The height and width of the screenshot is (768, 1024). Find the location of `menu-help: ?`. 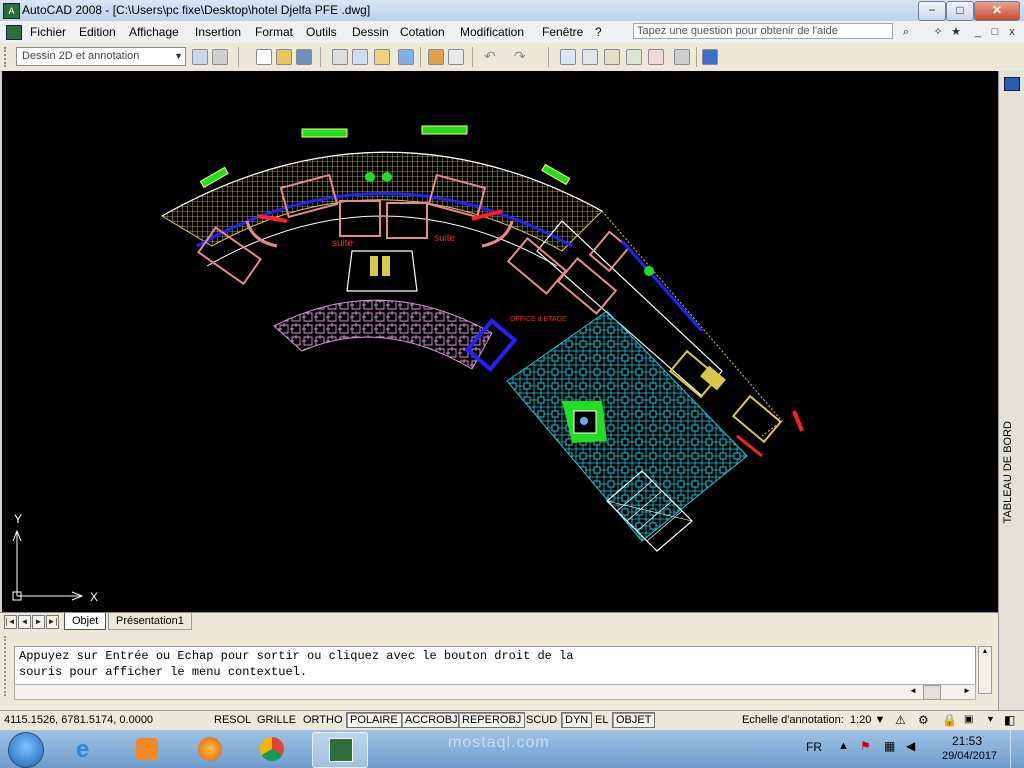

menu-help: ? is located at coordinates (598, 32).